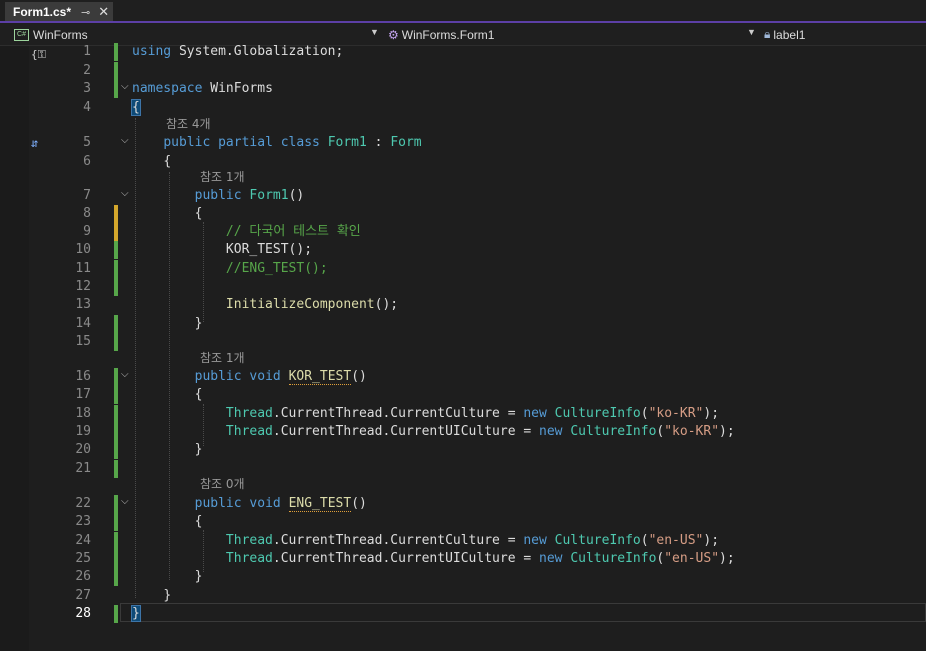 This screenshot has height=651, width=926. What do you see at coordinates (83, 286) in the screenshot?
I see `line-number: 12` at bounding box center [83, 286].